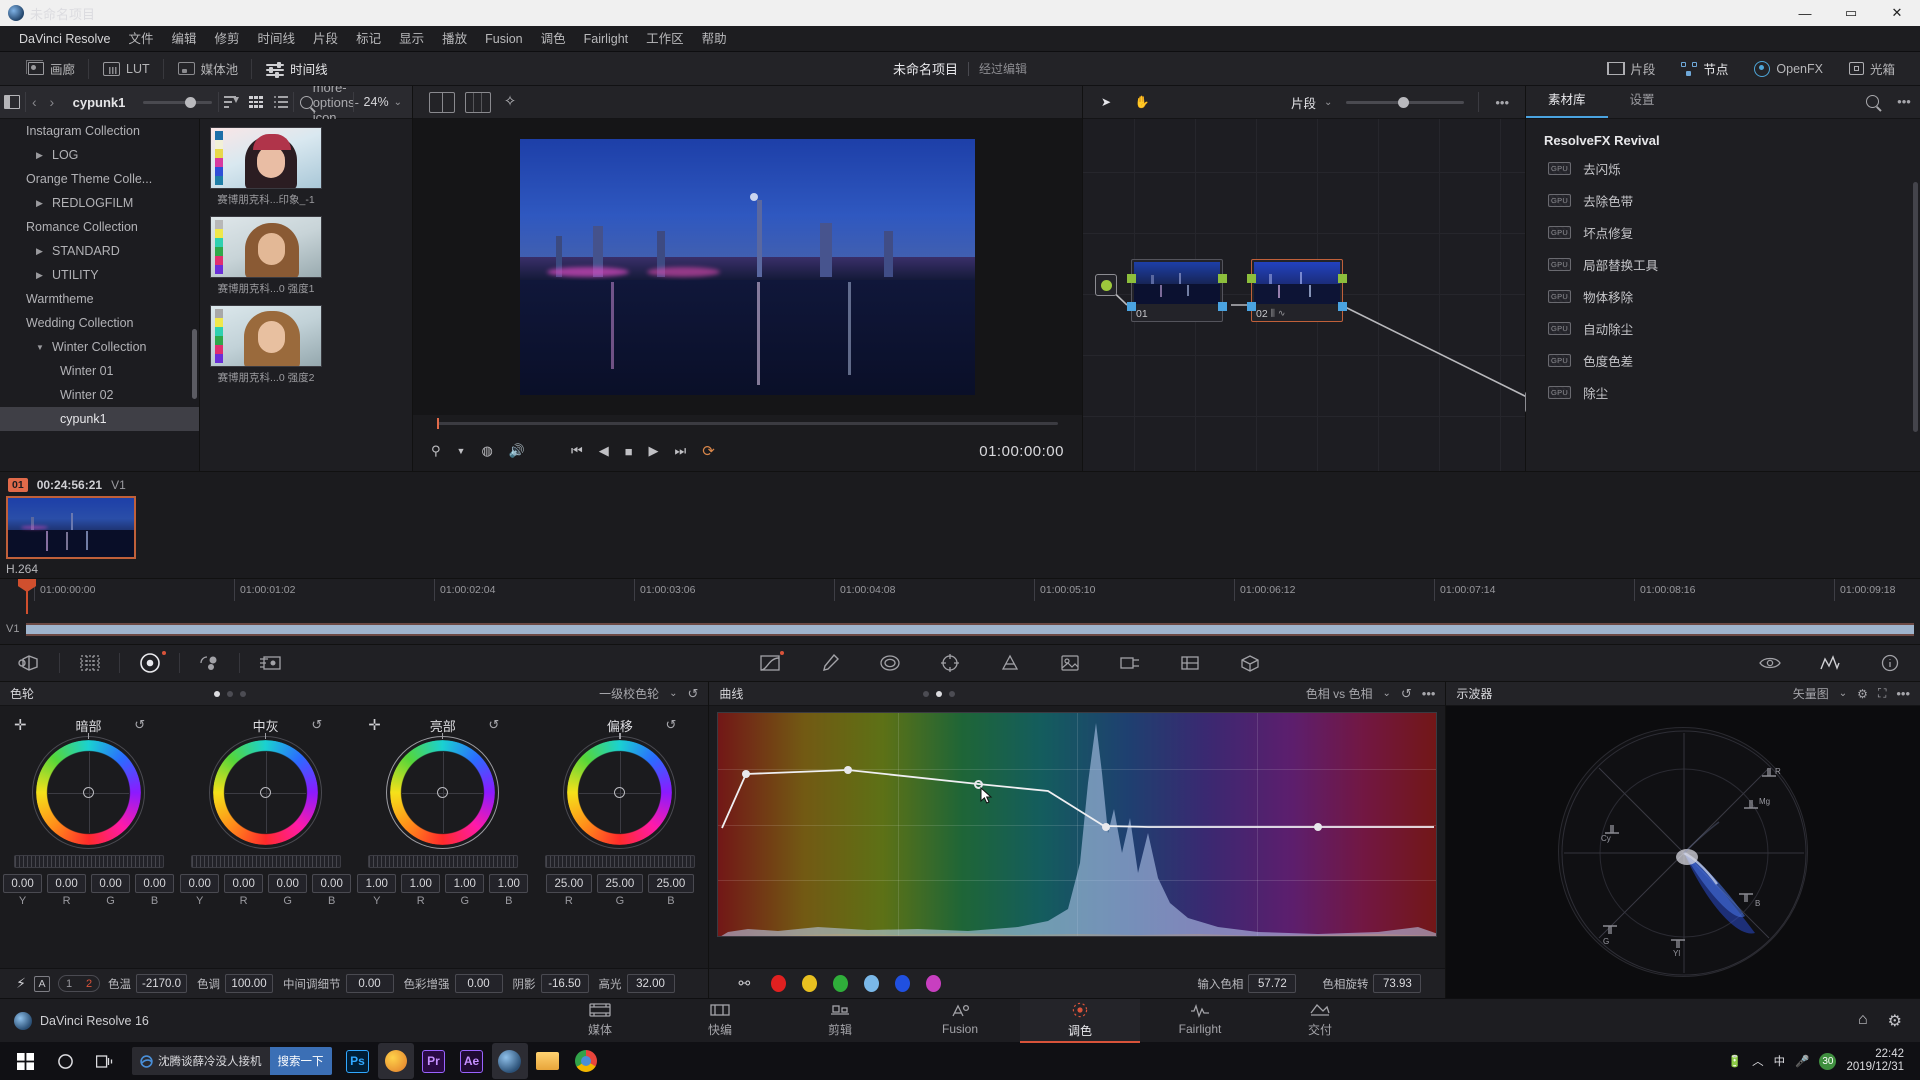 The width and height of the screenshot is (1920, 1080). What do you see at coordinates (99, 395) in the screenshot?
I see `list-item: Winter 02` at bounding box center [99, 395].